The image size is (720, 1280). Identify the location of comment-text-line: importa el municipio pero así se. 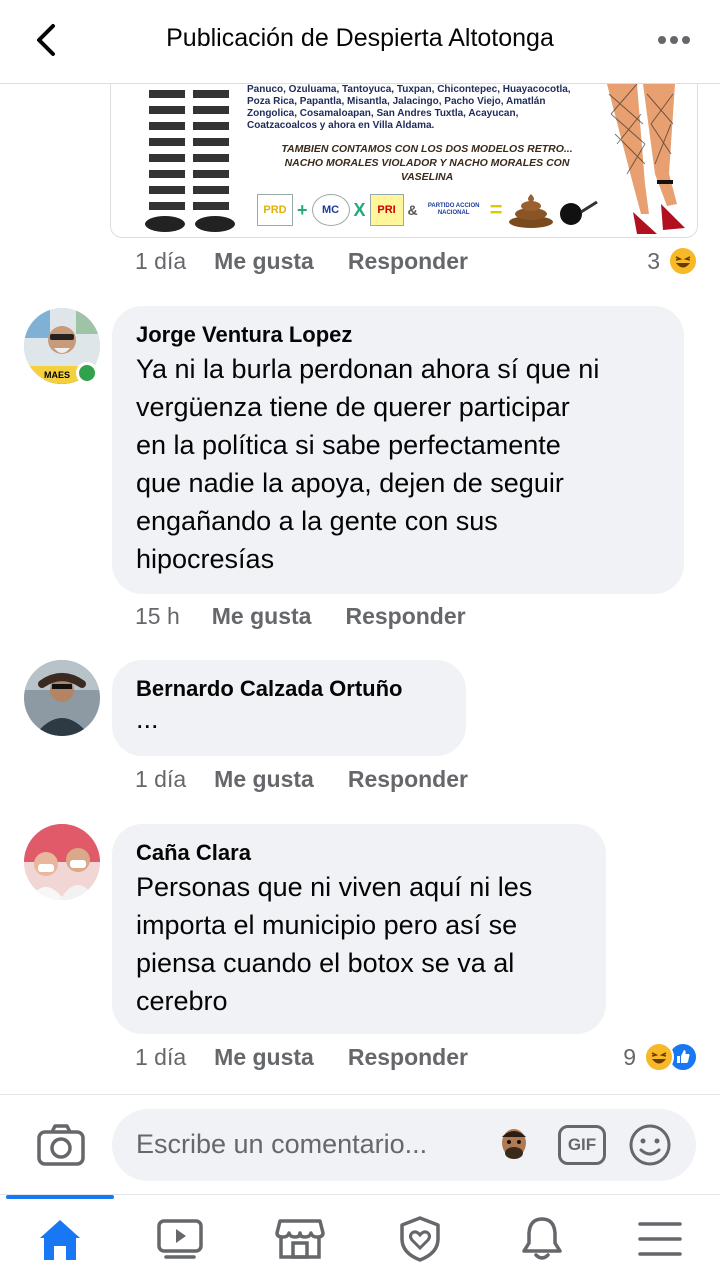
(327, 925).